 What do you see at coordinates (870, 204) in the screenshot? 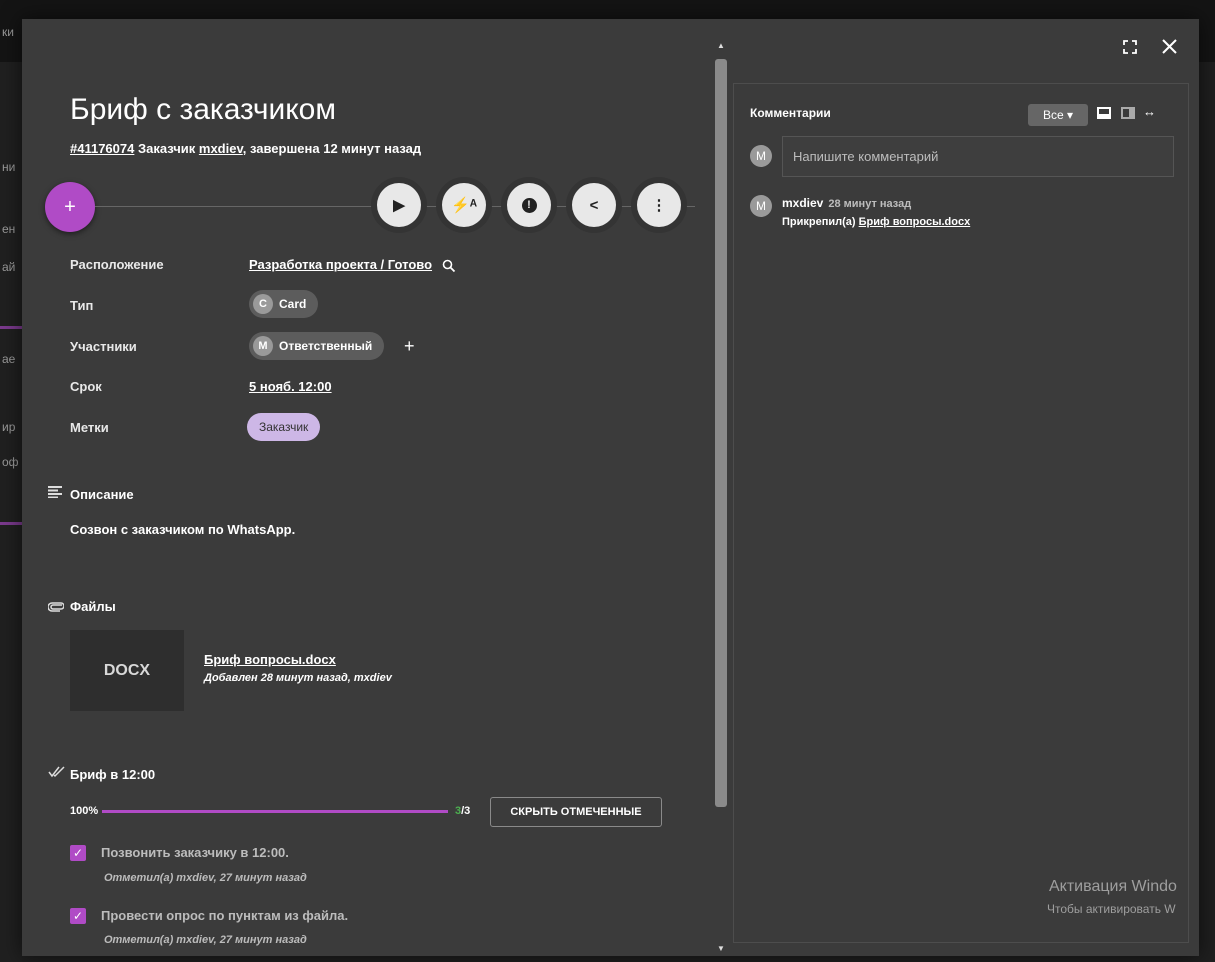
I see `comment-time: 28 минут назад` at bounding box center [870, 204].